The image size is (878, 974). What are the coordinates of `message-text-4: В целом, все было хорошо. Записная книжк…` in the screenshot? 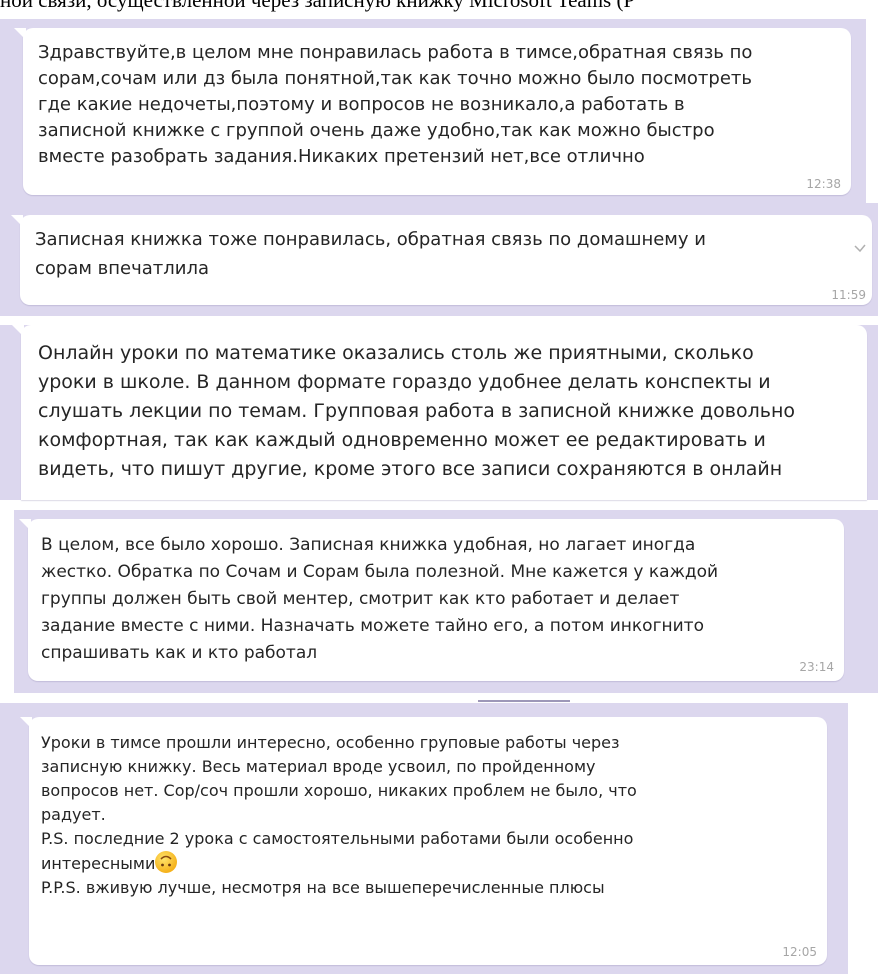 It's located at (380, 599).